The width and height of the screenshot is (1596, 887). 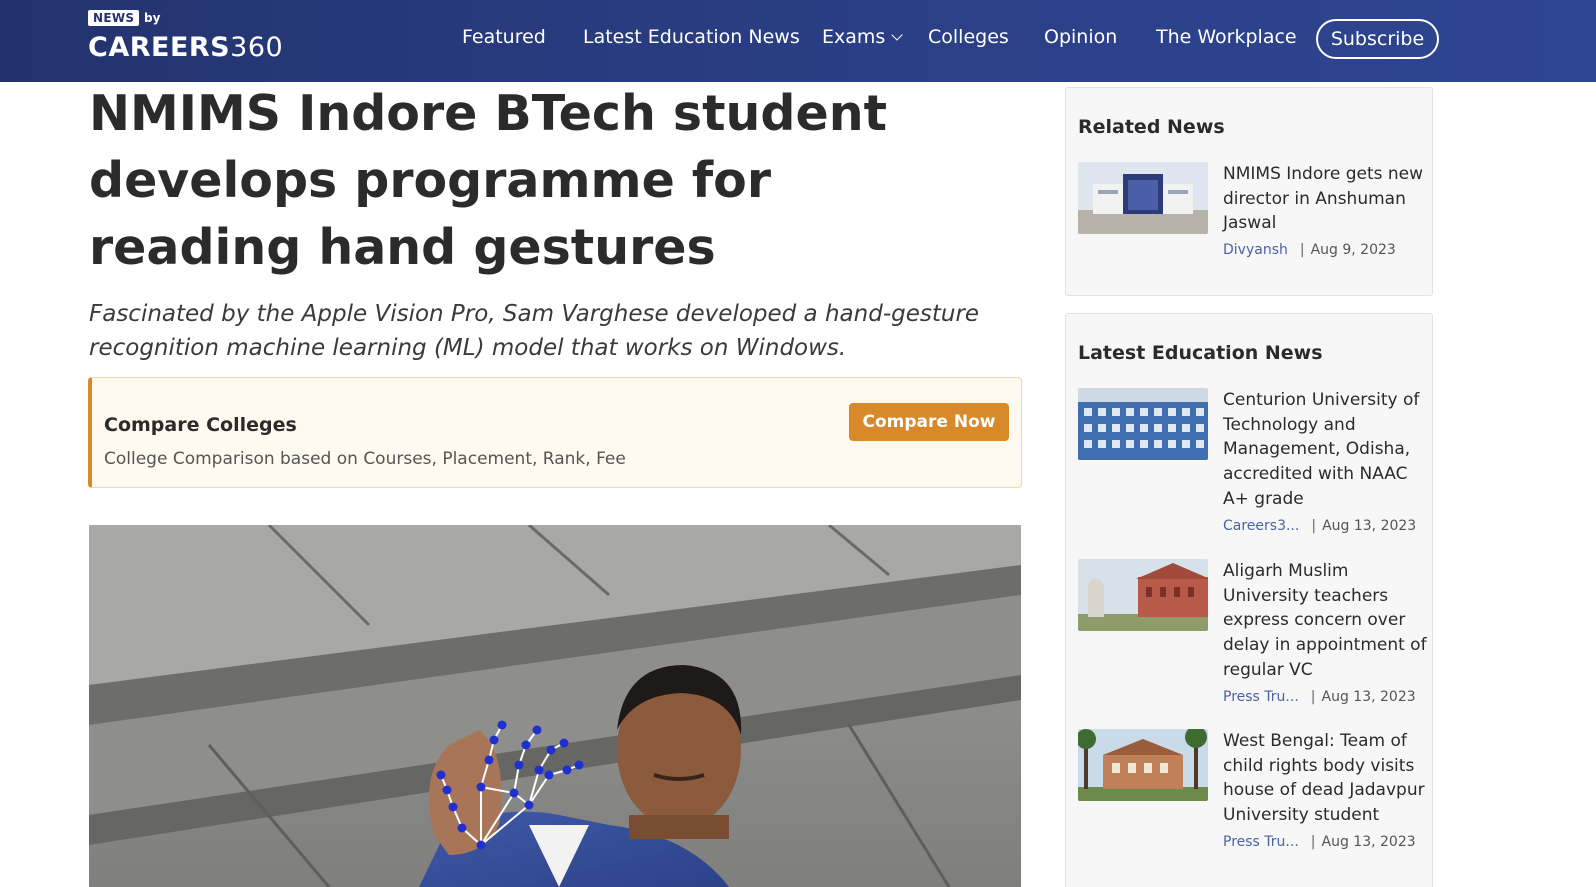 I want to click on news-meta: Divyansh | Aug 9, 2023, so click(x=1309, y=250).